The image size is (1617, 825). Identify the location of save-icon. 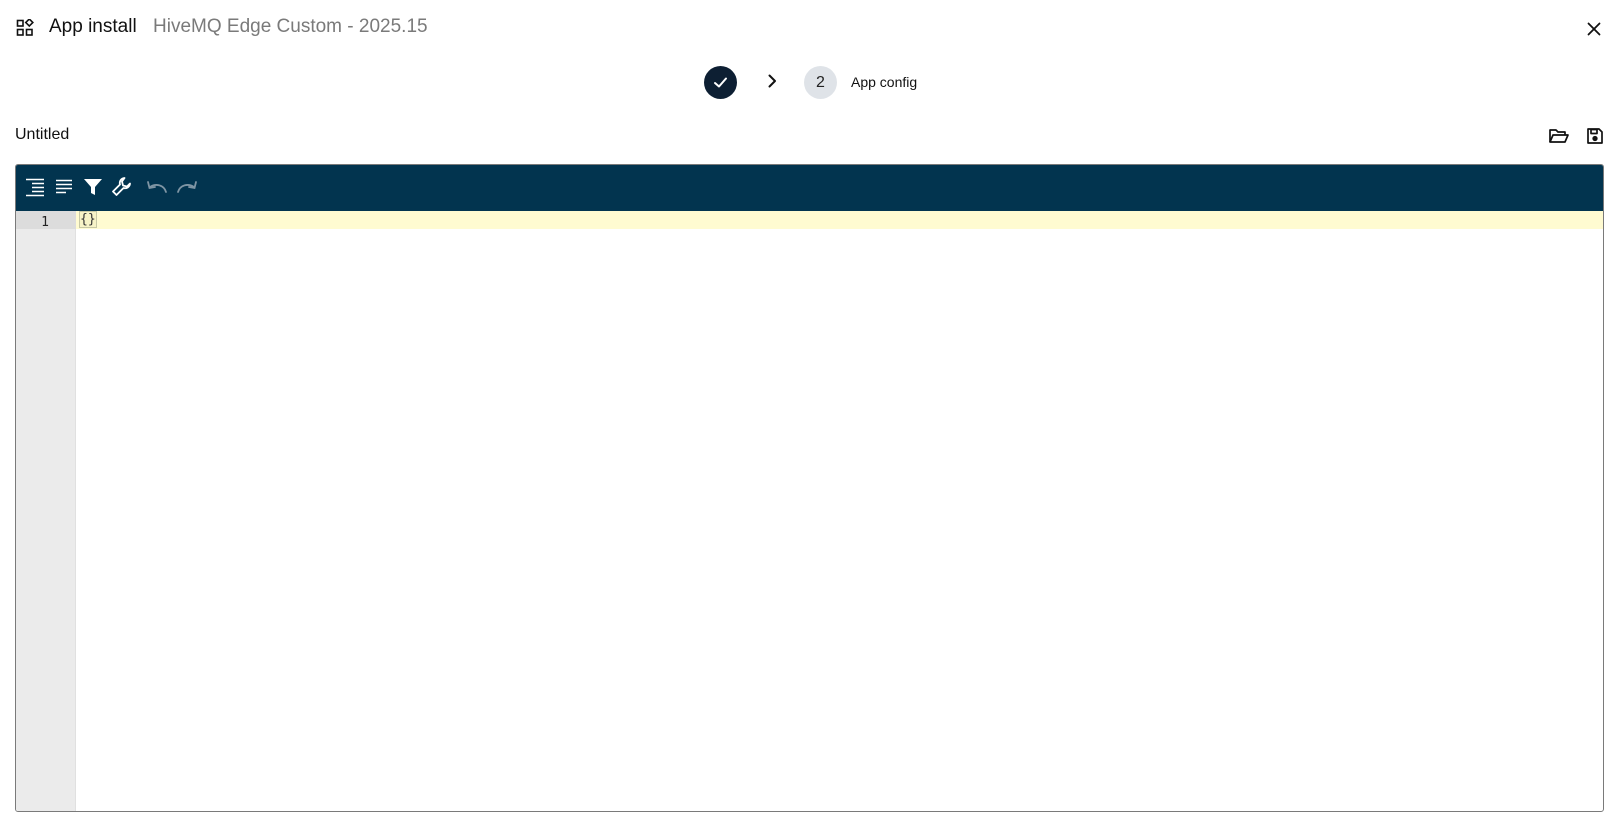
(1595, 136).